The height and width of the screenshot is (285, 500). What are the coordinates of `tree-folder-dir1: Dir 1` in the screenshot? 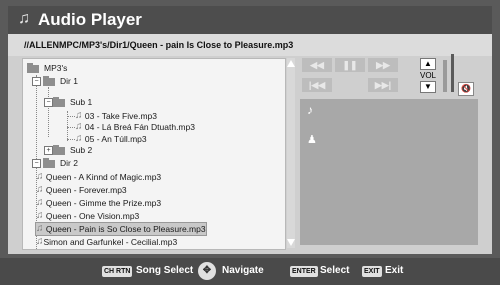 It's located at (60, 81).